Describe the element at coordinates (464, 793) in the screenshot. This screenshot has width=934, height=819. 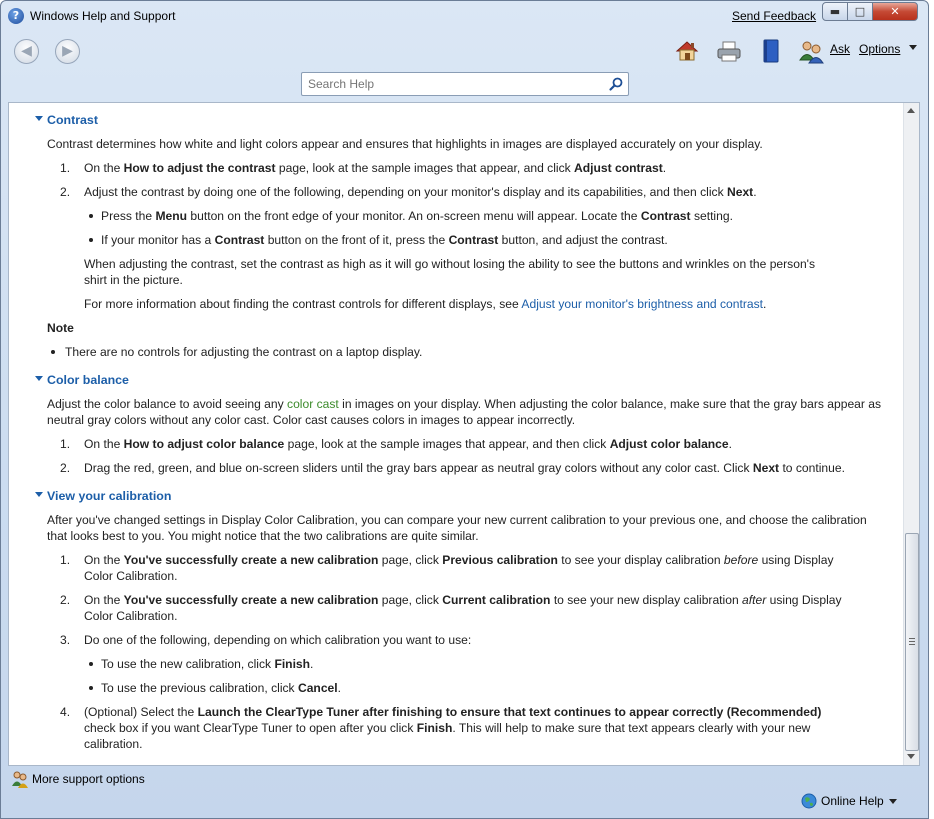
I see `status-bar: More support options Online Help` at that location.